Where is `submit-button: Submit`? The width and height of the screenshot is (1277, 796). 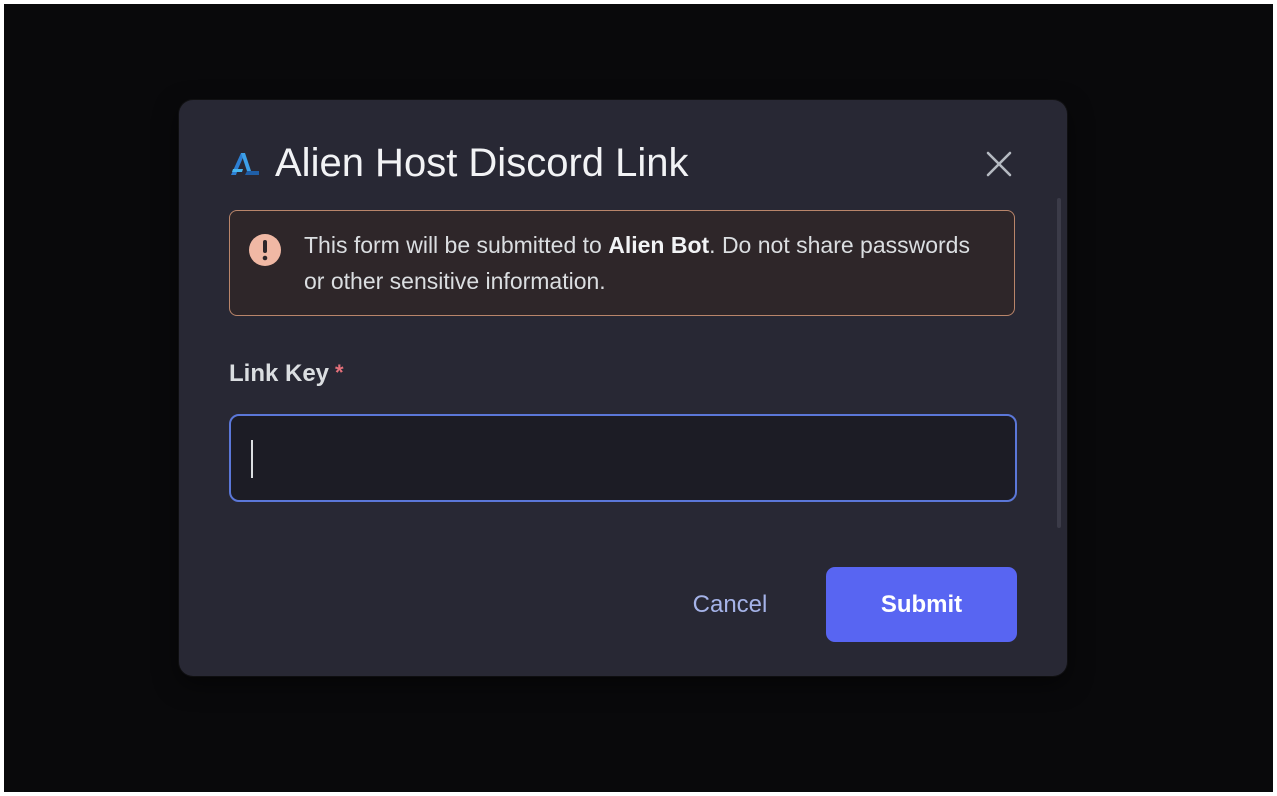 submit-button: Submit is located at coordinates (921, 604).